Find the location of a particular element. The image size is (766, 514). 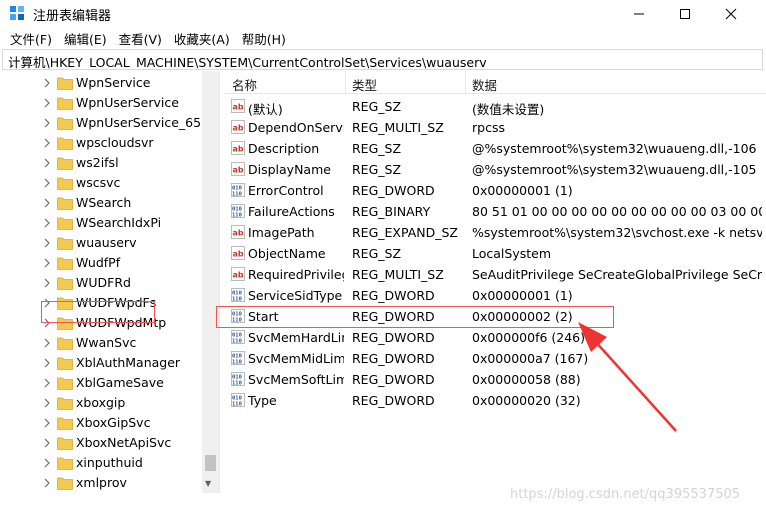

tree-item-label: WSearchIdxPi is located at coordinates (119, 222).